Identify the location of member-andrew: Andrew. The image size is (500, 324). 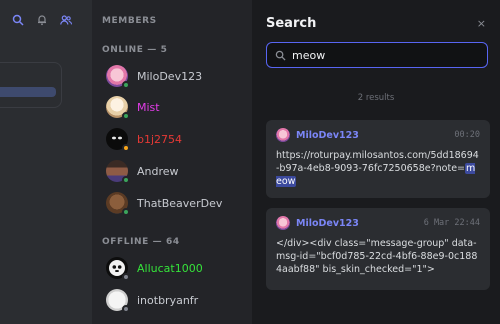
(142, 171).